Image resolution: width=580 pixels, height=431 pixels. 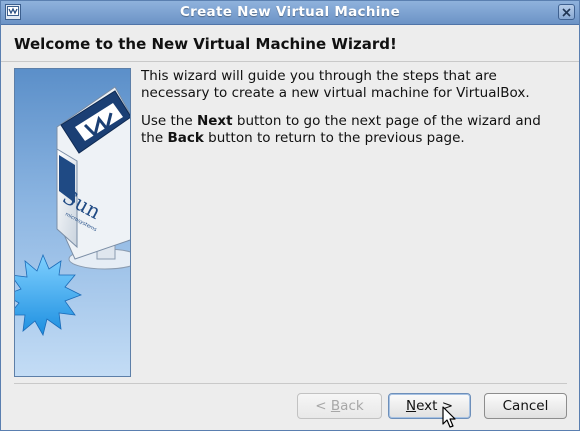 What do you see at coordinates (169, 121) in the screenshot?
I see `text-segment: Use the` at bounding box center [169, 121].